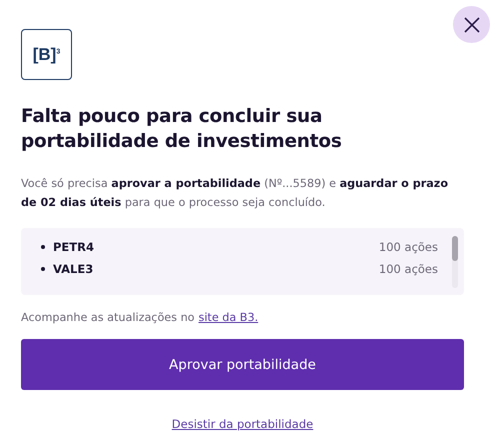  What do you see at coordinates (46, 54) in the screenshot?
I see `logo: [B]$^{3}$` at bounding box center [46, 54].